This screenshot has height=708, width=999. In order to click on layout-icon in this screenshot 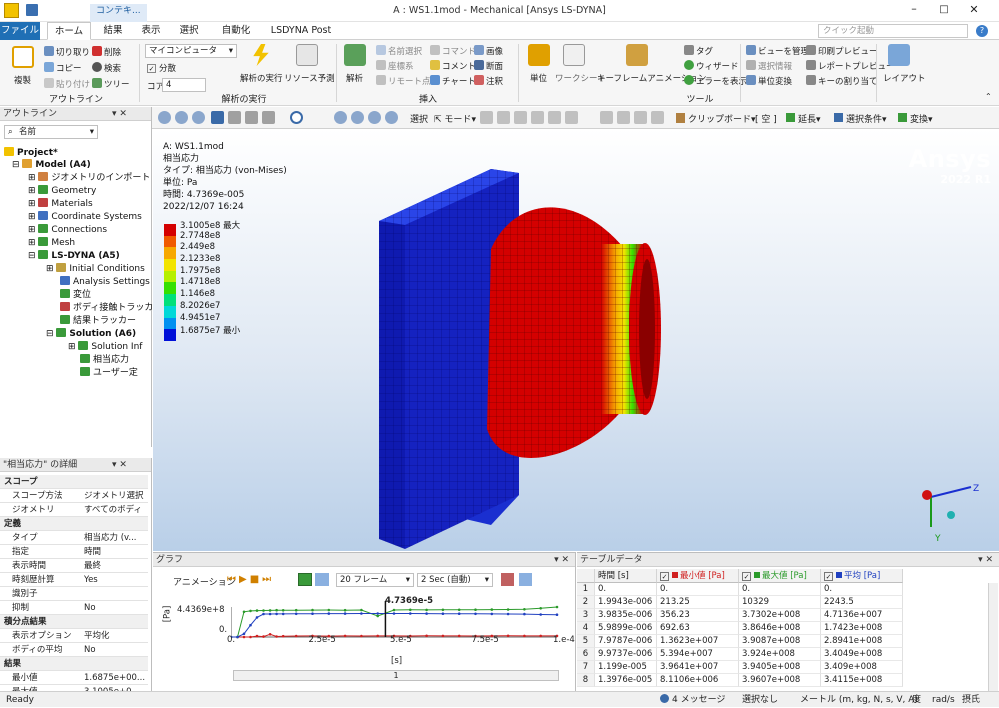, I will do `click(899, 55)`.